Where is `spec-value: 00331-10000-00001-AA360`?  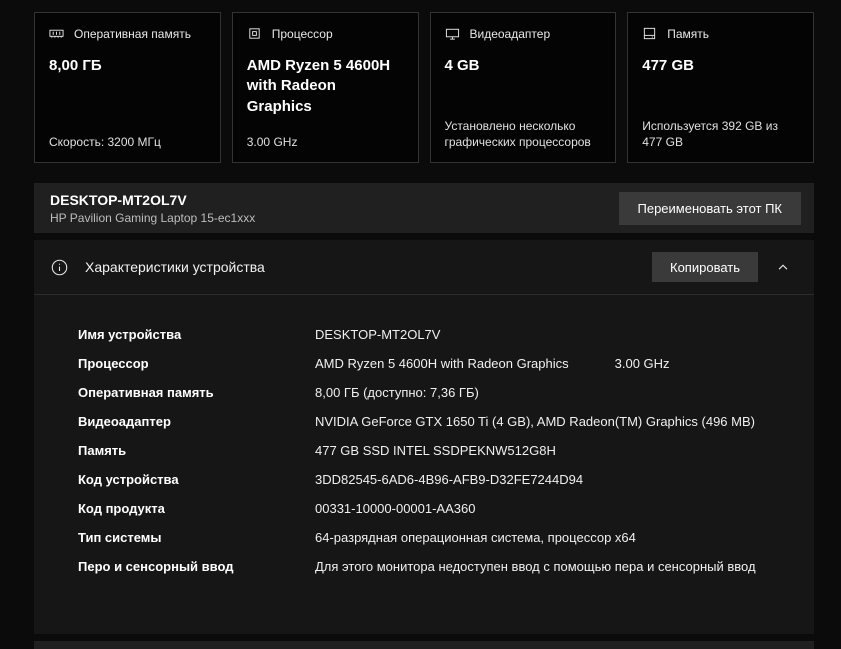 spec-value: 00331-10000-00001-AA360 is located at coordinates (395, 508).